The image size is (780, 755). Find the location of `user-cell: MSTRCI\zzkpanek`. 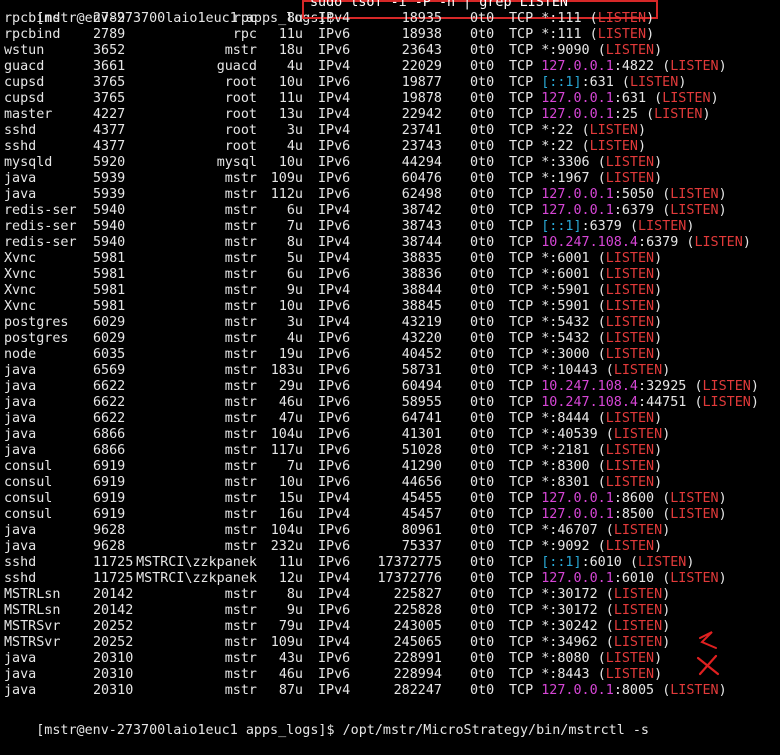

user-cell: MSTRCI\zzkpanek is located at coordinates (196, 578).